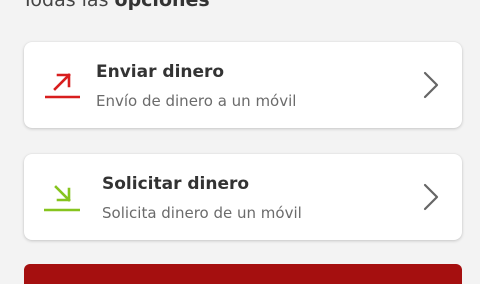  What do you see at coordinates (196, 101) in the screenshot?
I see `send-money-subtitle: Envío de dinero a un móvil` at bounding box center [196, 101].